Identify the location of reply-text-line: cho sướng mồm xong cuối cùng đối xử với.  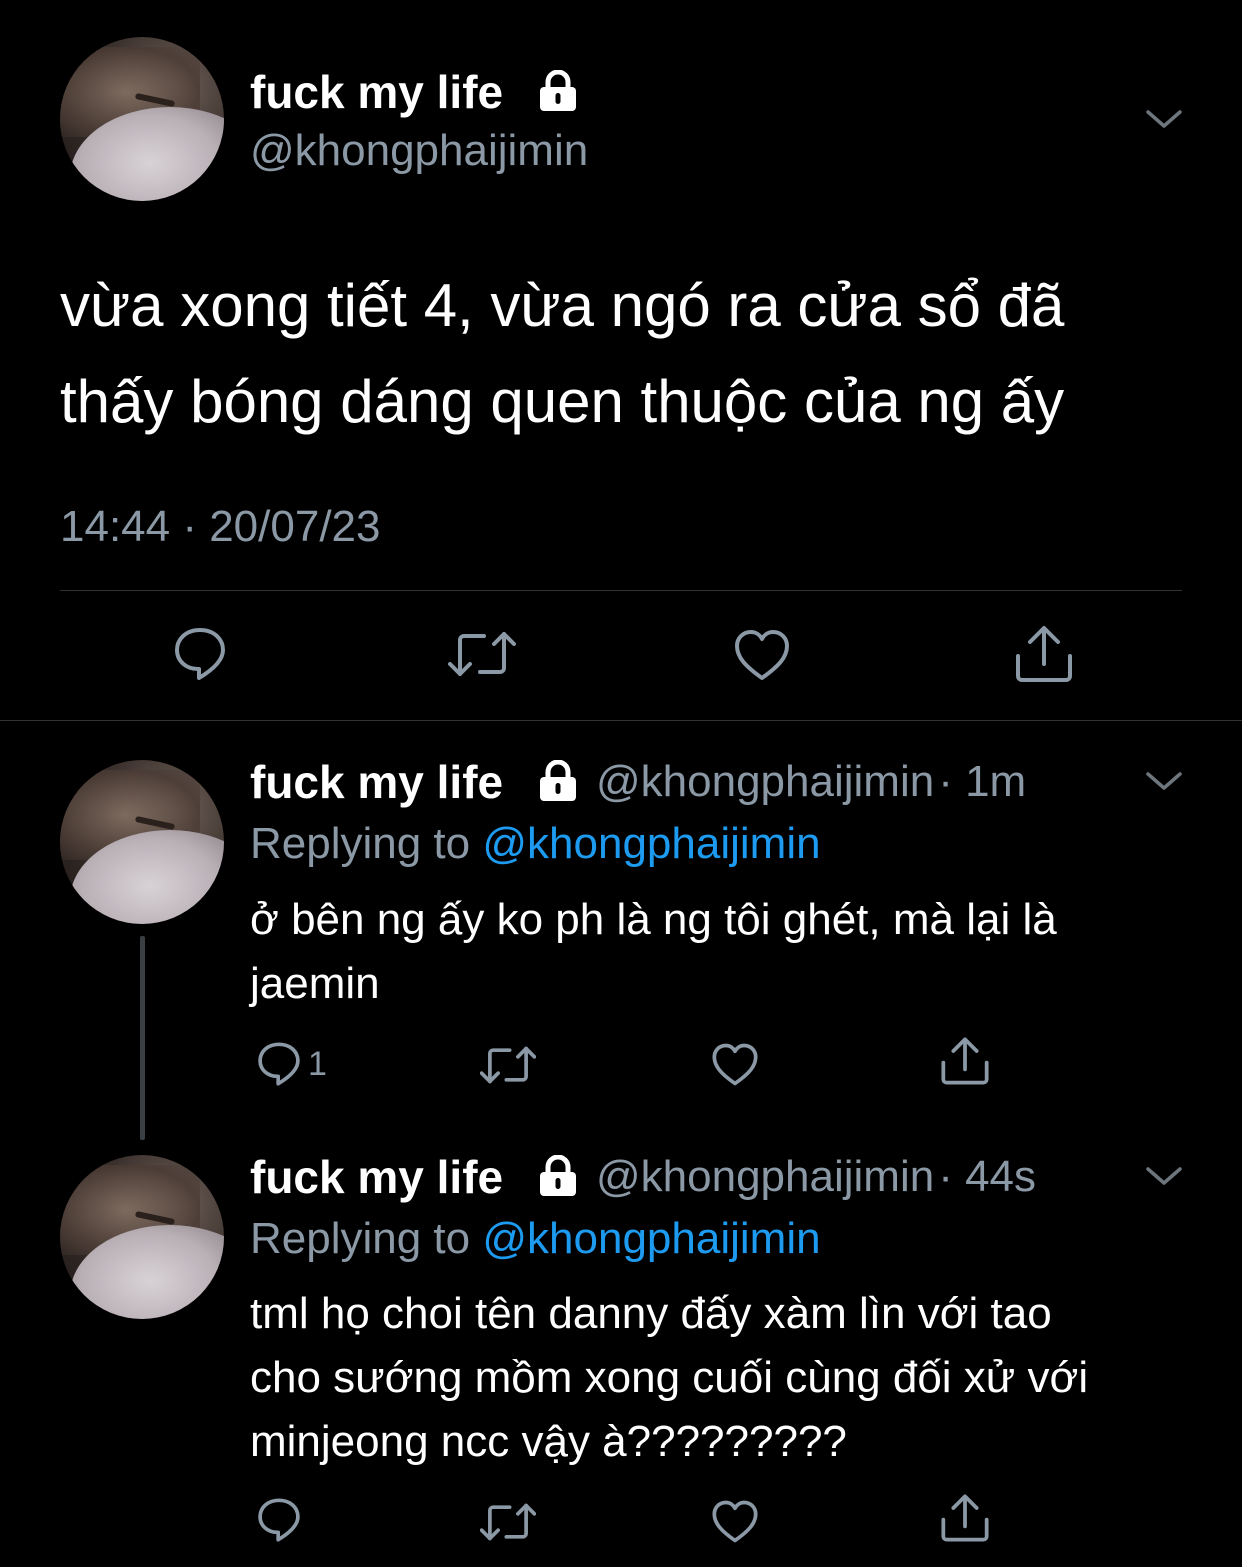
(669, 1377).